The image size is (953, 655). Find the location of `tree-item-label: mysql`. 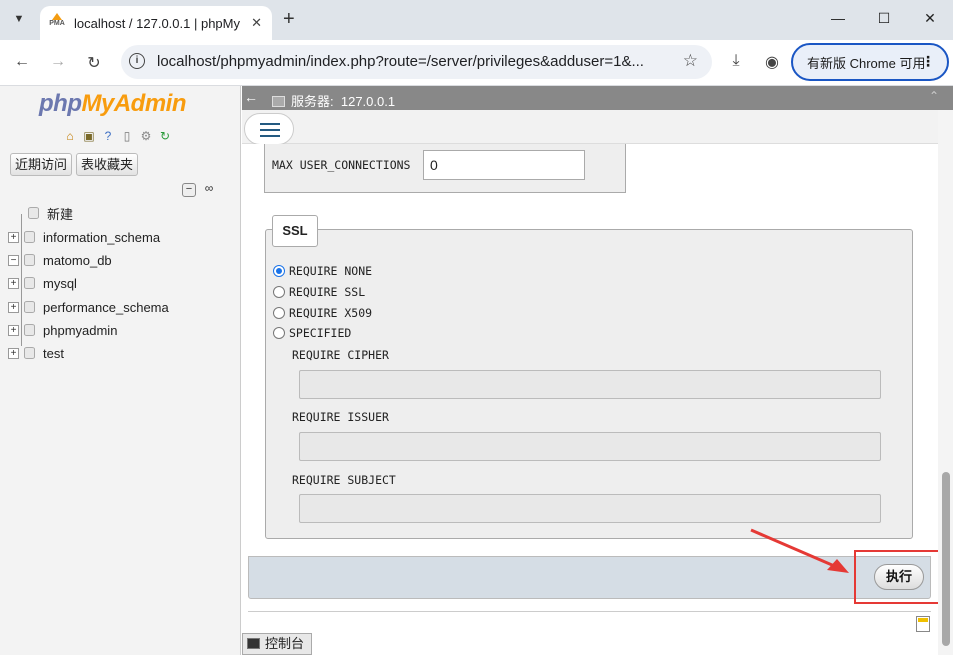

tree-item-label: mysql is located at coordinates (60, 283).